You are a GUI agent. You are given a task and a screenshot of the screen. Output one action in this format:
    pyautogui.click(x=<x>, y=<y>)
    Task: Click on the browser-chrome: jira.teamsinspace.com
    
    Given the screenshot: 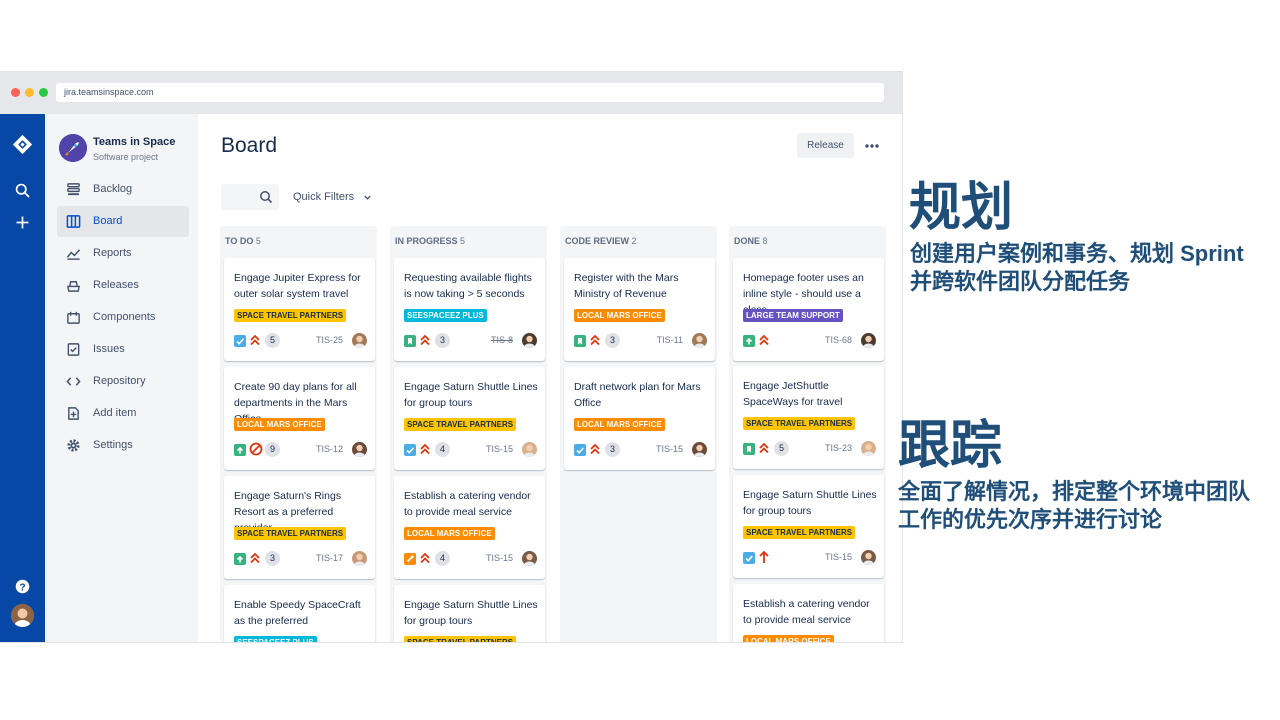 What is the action you would take?
    pyautogui.click(x=451, y=93)
    